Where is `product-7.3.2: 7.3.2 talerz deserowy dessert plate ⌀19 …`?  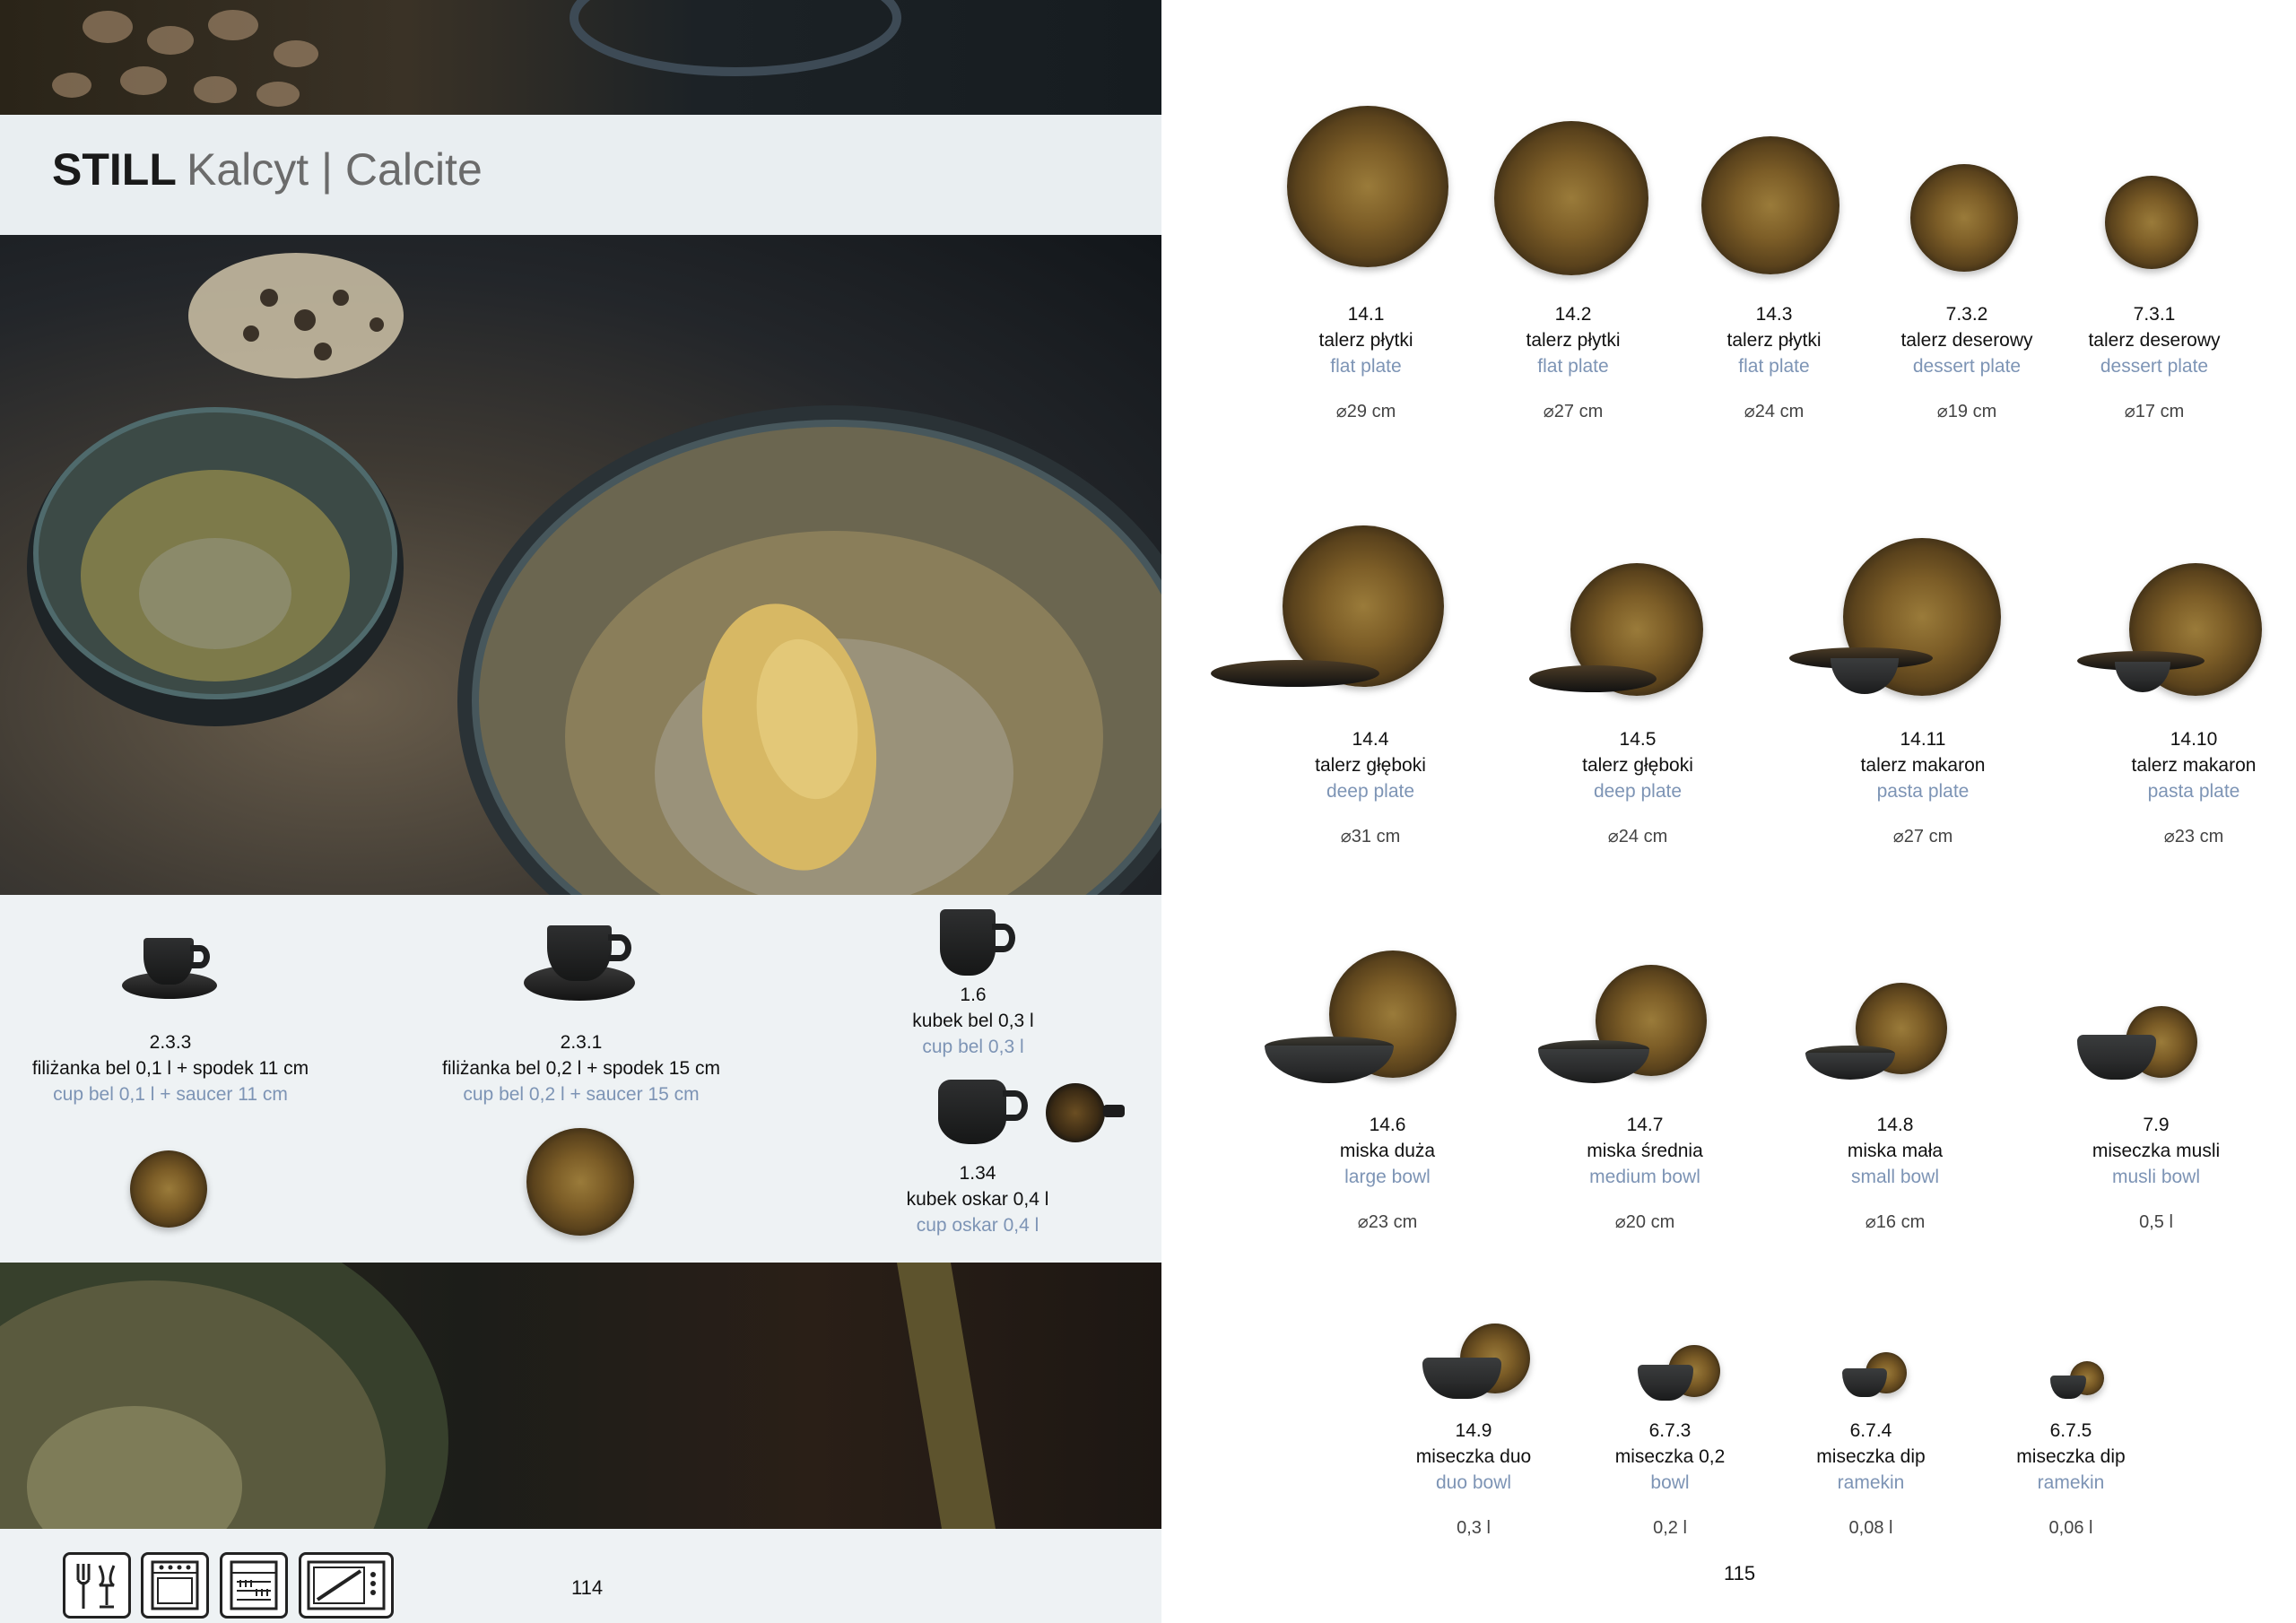 product-7.3.2: 7.3.2 talerz deserowy dessert plate ⌀19 … is located at coordinates (1966, 363).